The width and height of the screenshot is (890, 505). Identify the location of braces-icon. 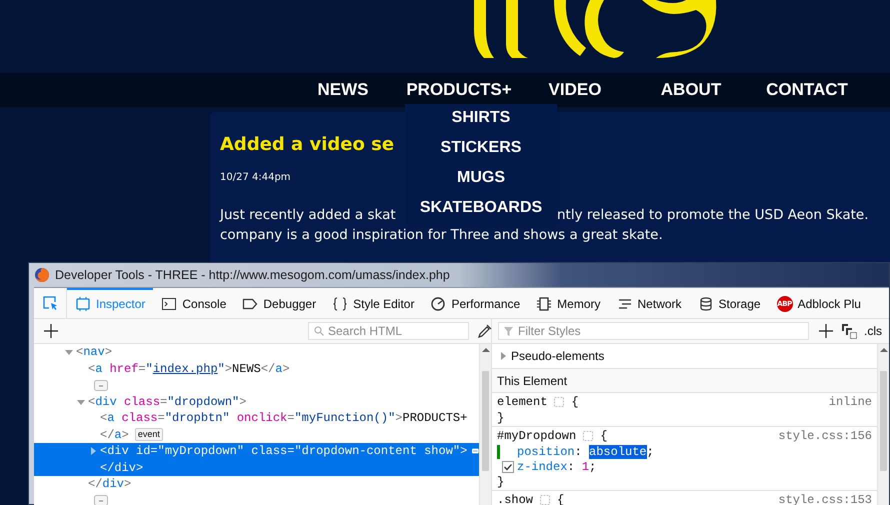
(340, 304).